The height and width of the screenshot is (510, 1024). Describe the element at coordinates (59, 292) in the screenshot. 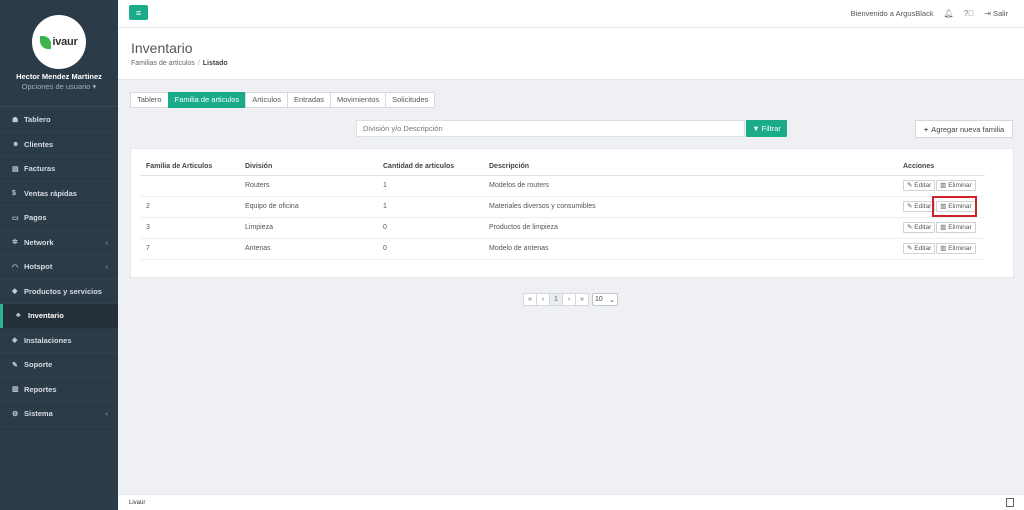

I see `sidebar-item-productos-y-servicios: ◆ Productos y servicios` at that location.